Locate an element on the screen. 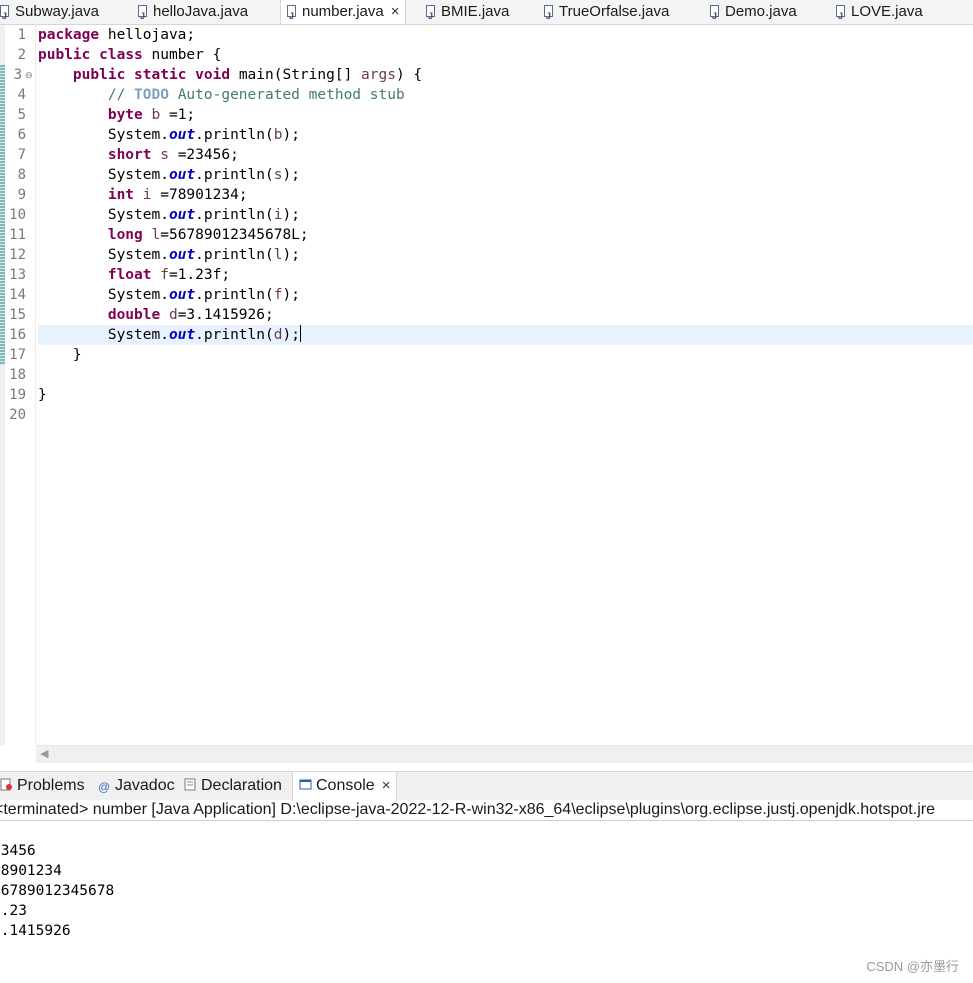 The width and height of the screenshot is (973, 983). tab-label: LOVE.java is located at coordinates (887, 11).